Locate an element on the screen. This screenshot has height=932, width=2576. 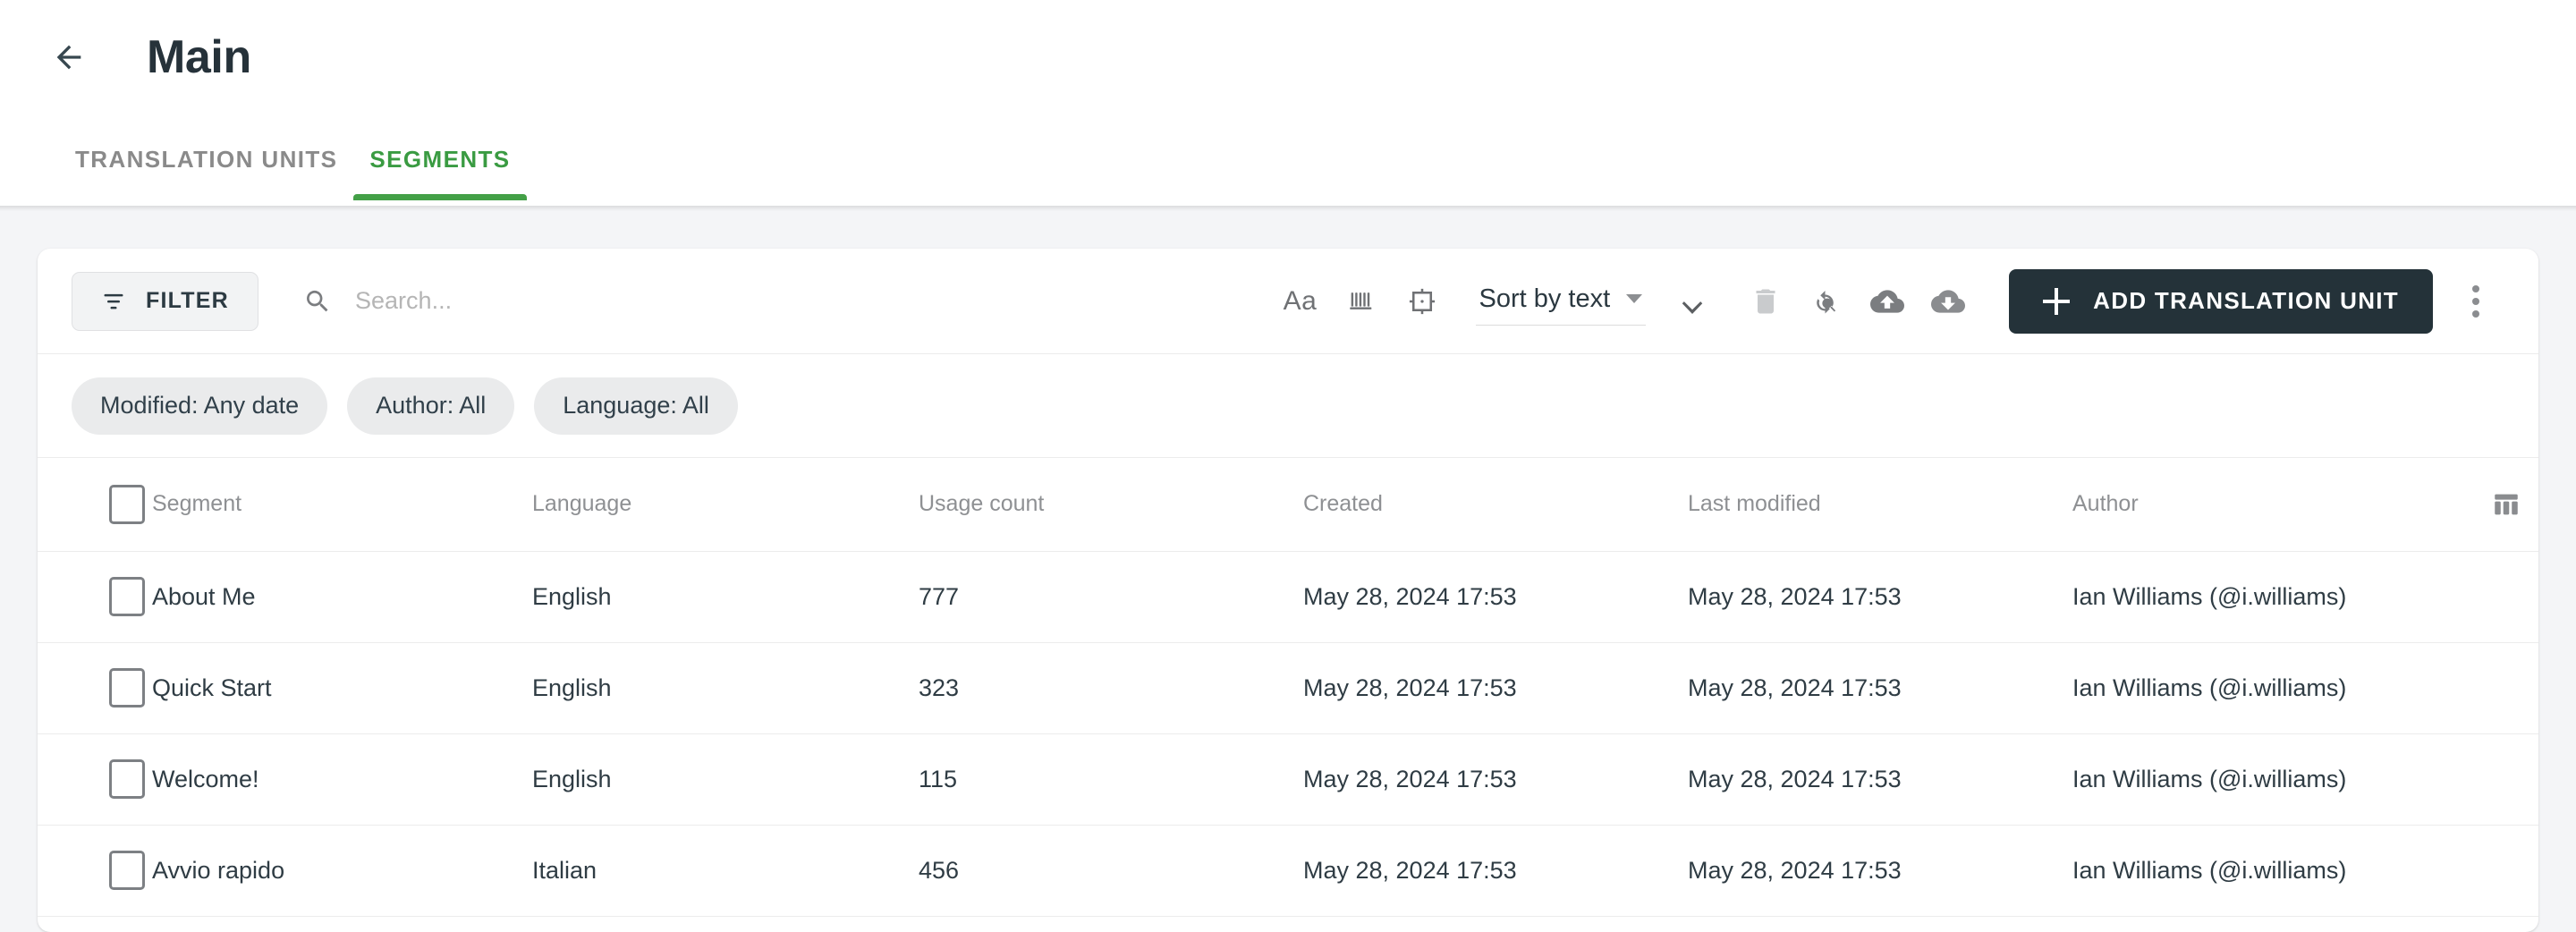
filter-button: Filter is located at coordinates (165, 301).